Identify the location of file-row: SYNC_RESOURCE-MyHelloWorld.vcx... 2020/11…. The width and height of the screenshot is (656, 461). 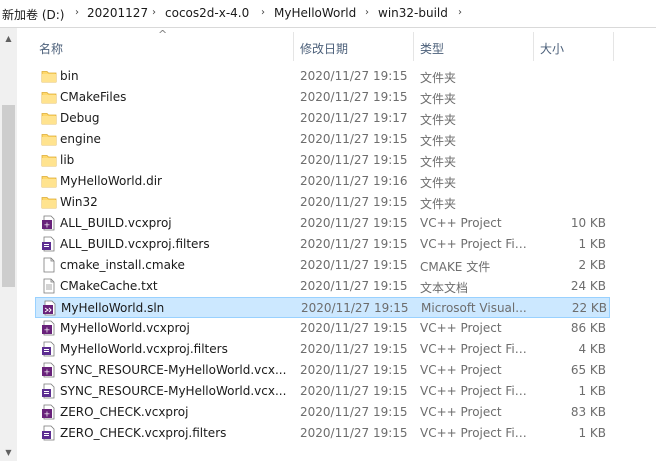
(322, 391).